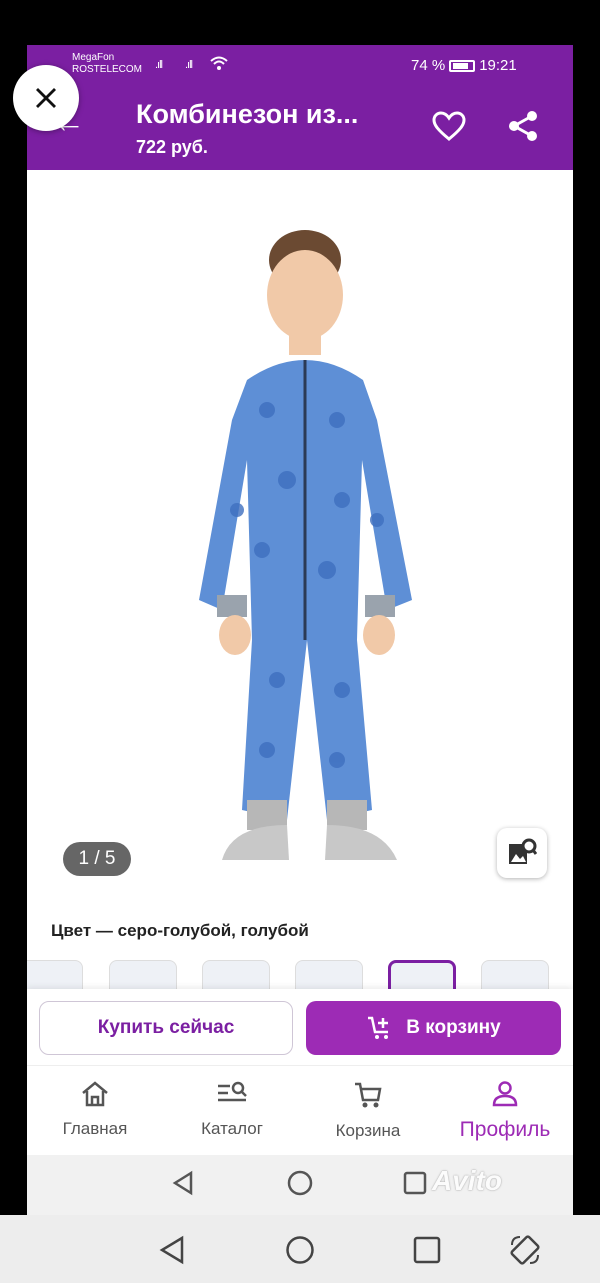 This screenshot has width=600, height=1283. Describe the element at coordinates (422, 975) in the screenshot. I see `color-thumbnail-selected` at that location.